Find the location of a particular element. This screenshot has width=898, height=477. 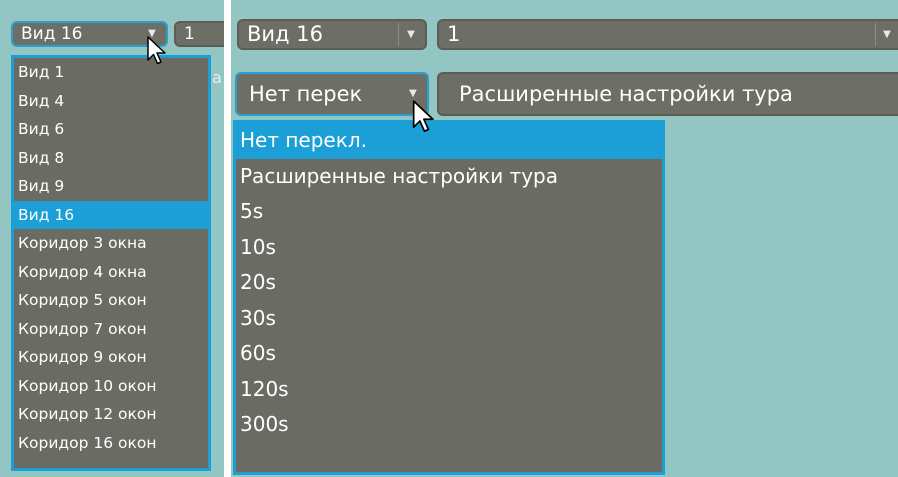

view-layout-combo: Вид 16 ▼ is located at coordinates (89, 34).